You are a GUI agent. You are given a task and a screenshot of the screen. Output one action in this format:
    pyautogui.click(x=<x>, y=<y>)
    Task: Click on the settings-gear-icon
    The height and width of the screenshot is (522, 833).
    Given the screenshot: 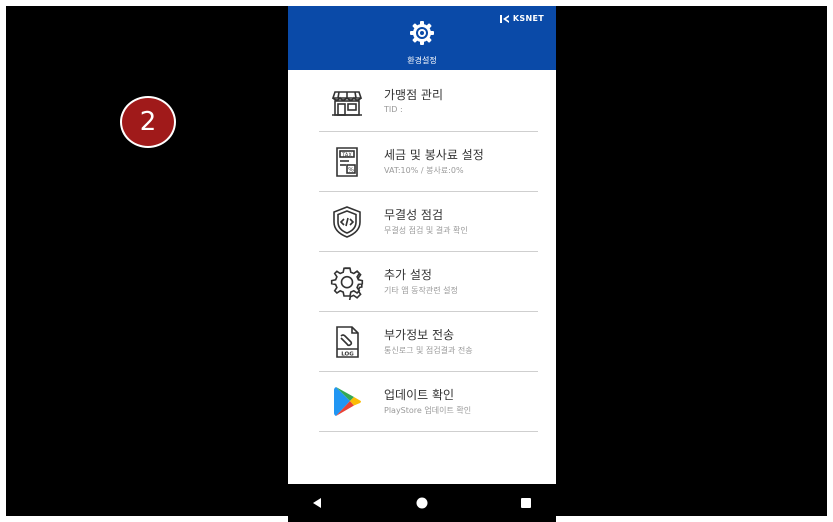 What is the action you would take?
    pyautogui.click(x=422, y=33)
    